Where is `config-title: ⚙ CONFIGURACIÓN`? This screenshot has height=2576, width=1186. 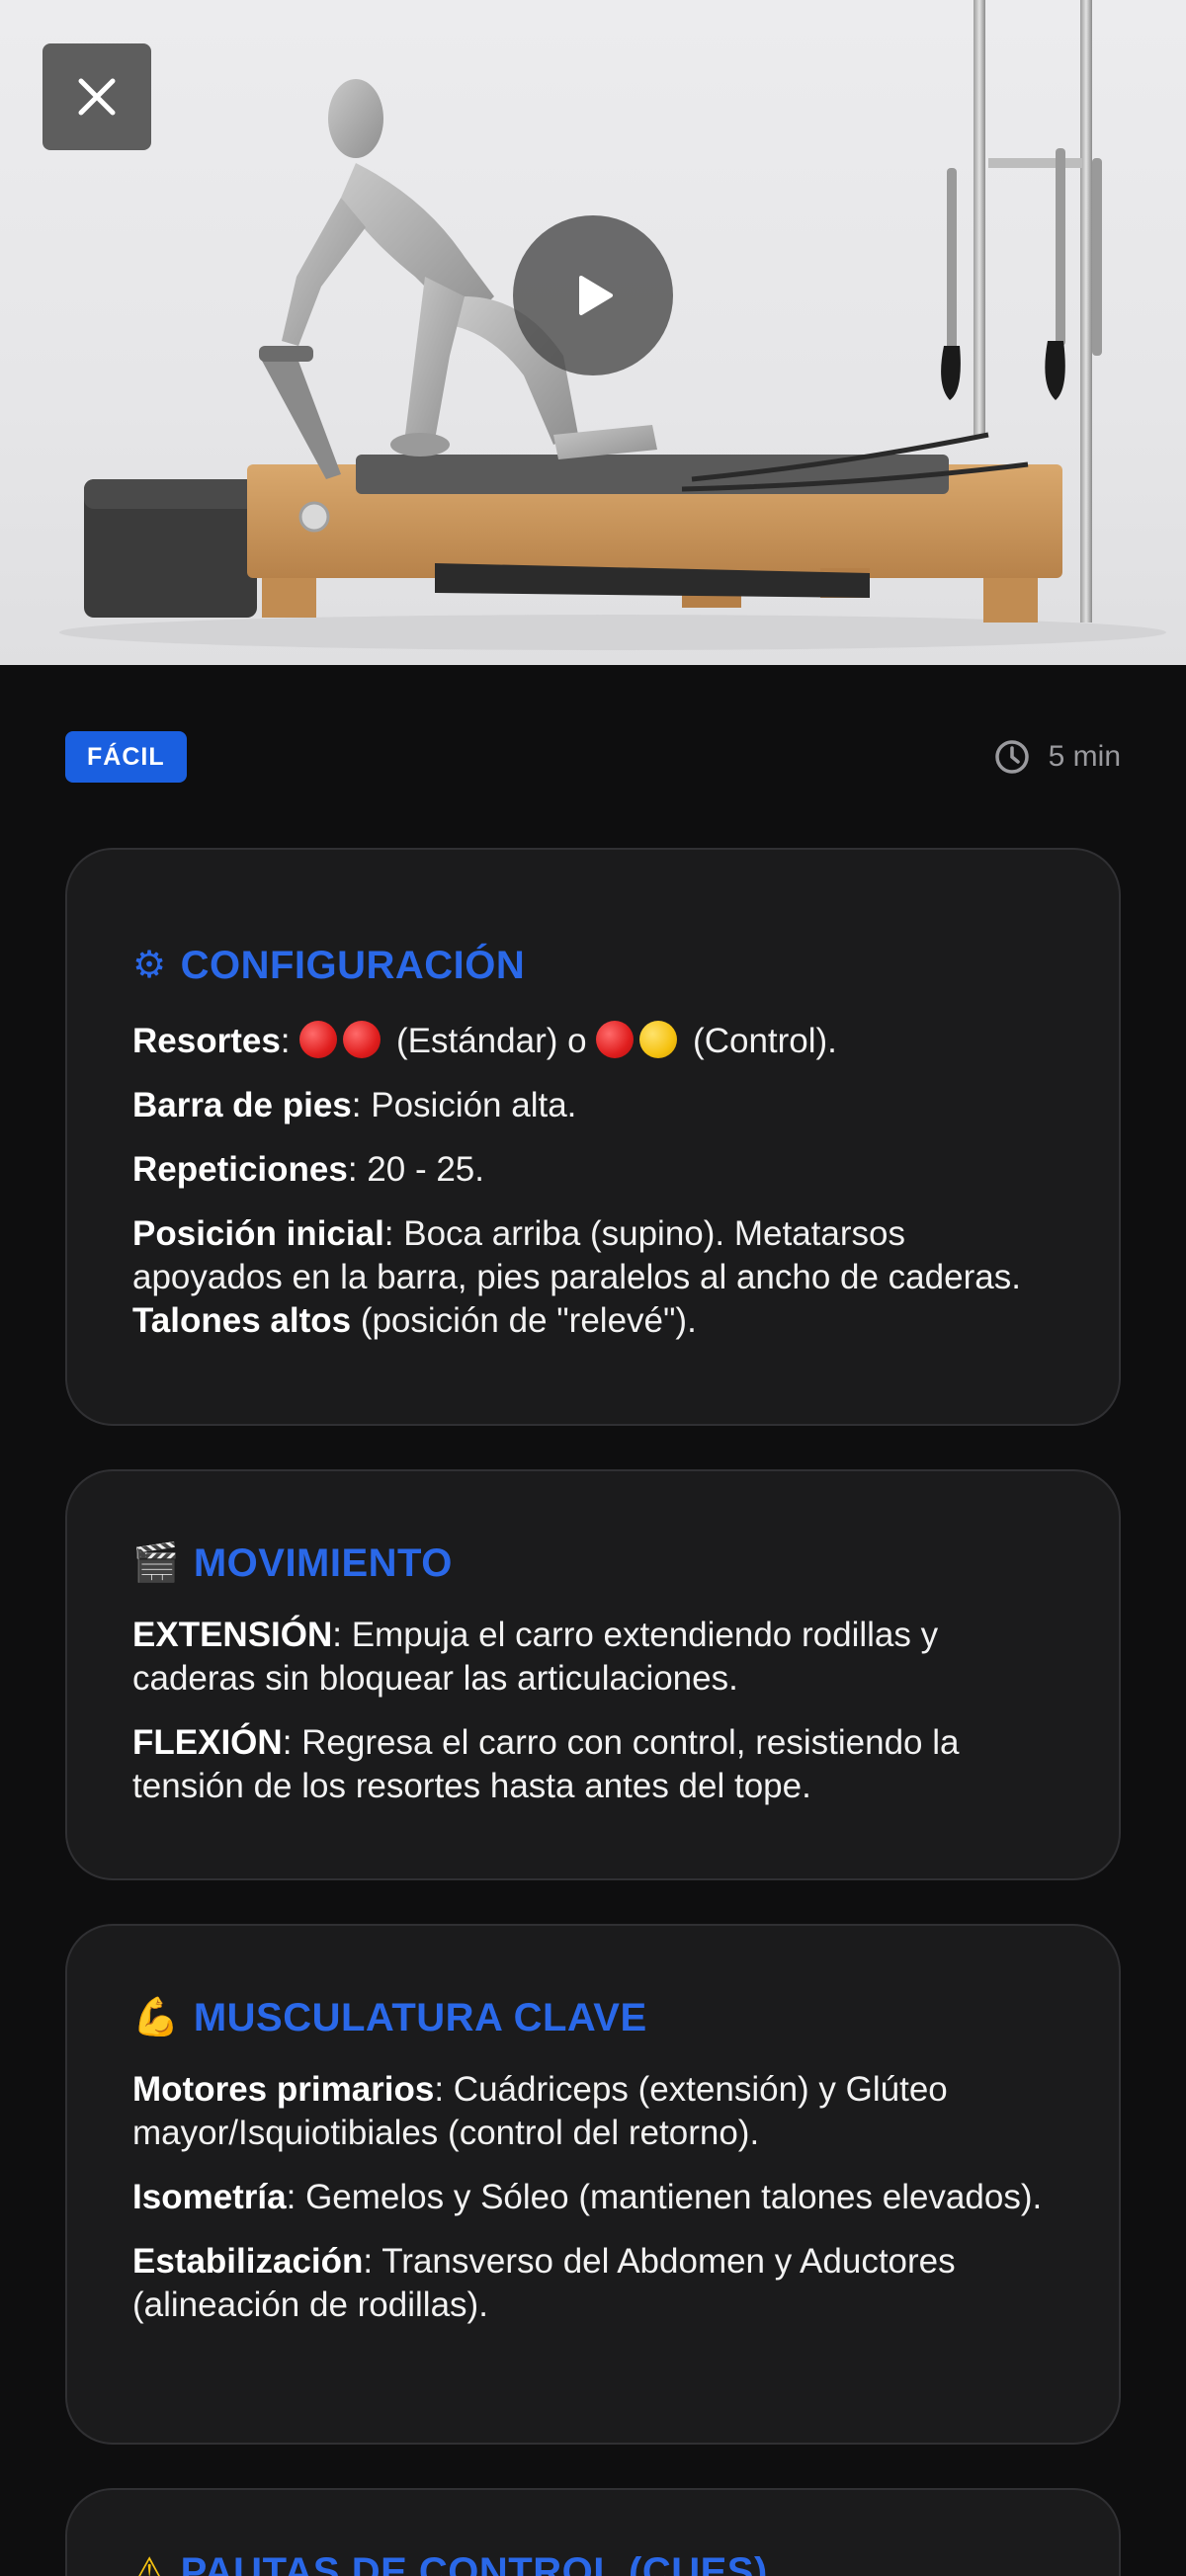
config-title: ⚙ CONFIGURACIÓN is located at coordinates (593, 965).